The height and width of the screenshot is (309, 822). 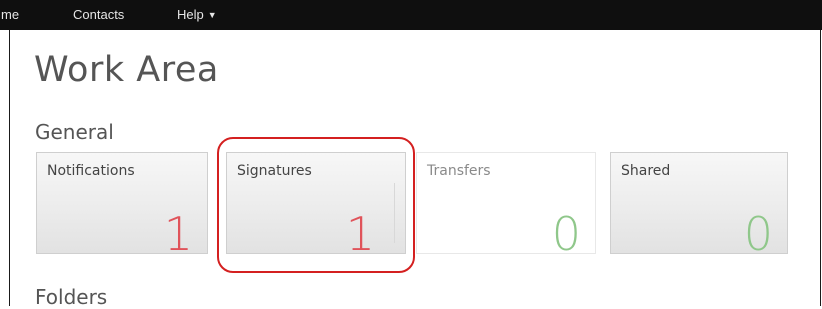 What do you see at coordinates (126, 70) in the screenshot?
I see `page-title: Work Area` at bounding box center [126, 70].